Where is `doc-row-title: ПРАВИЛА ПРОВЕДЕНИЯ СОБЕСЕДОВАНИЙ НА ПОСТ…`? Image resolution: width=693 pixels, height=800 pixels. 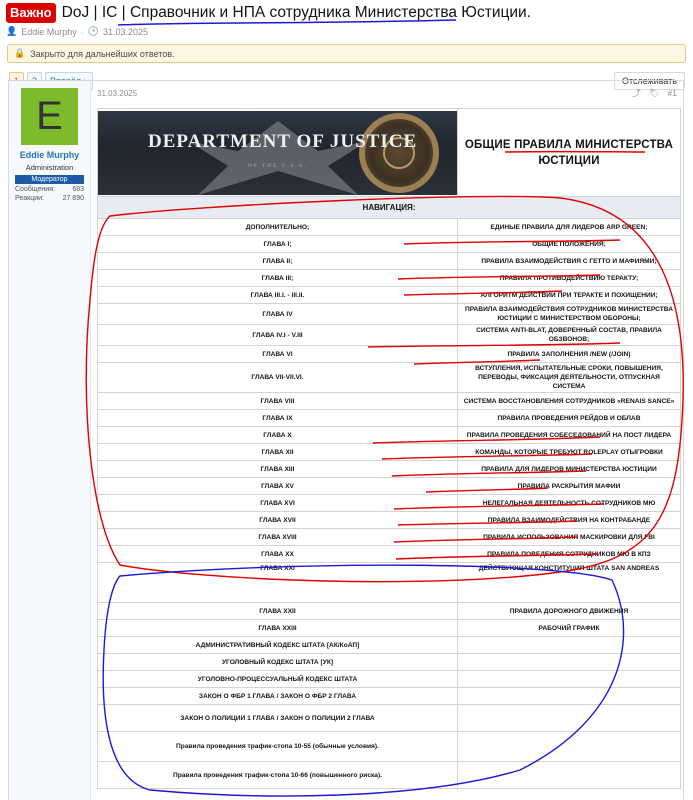 doc-row-title: ПРАВИЛА ПРОВЕДЕНИЯ СОБЕСЕДОВАНИЙ НА ПОСТ… is located at coordinates (569, 435).